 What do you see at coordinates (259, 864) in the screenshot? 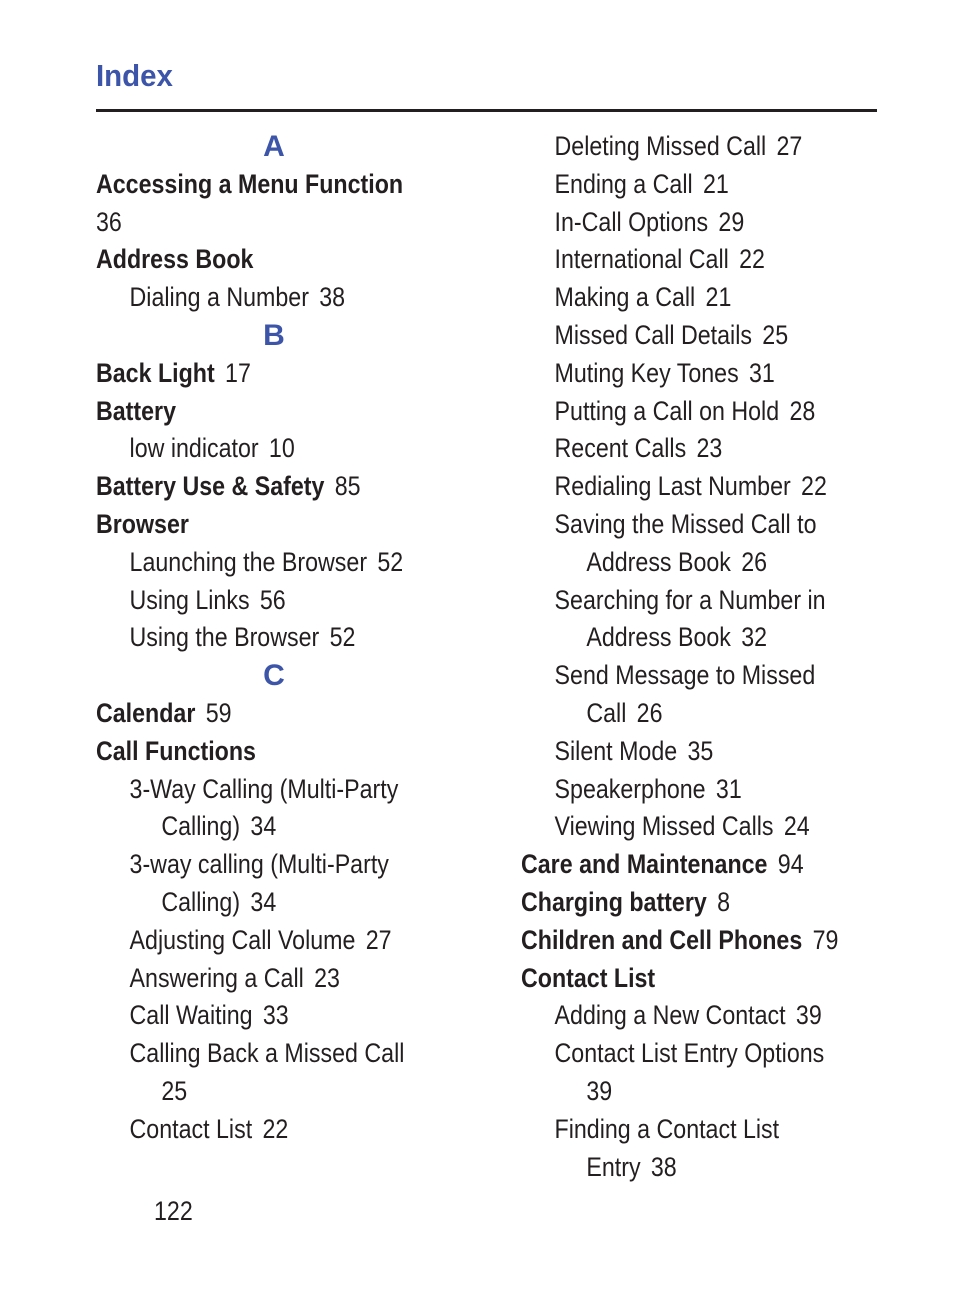
I see `entry-term: 3-way calling (Multi-Party` at bounding box center [259, 864].